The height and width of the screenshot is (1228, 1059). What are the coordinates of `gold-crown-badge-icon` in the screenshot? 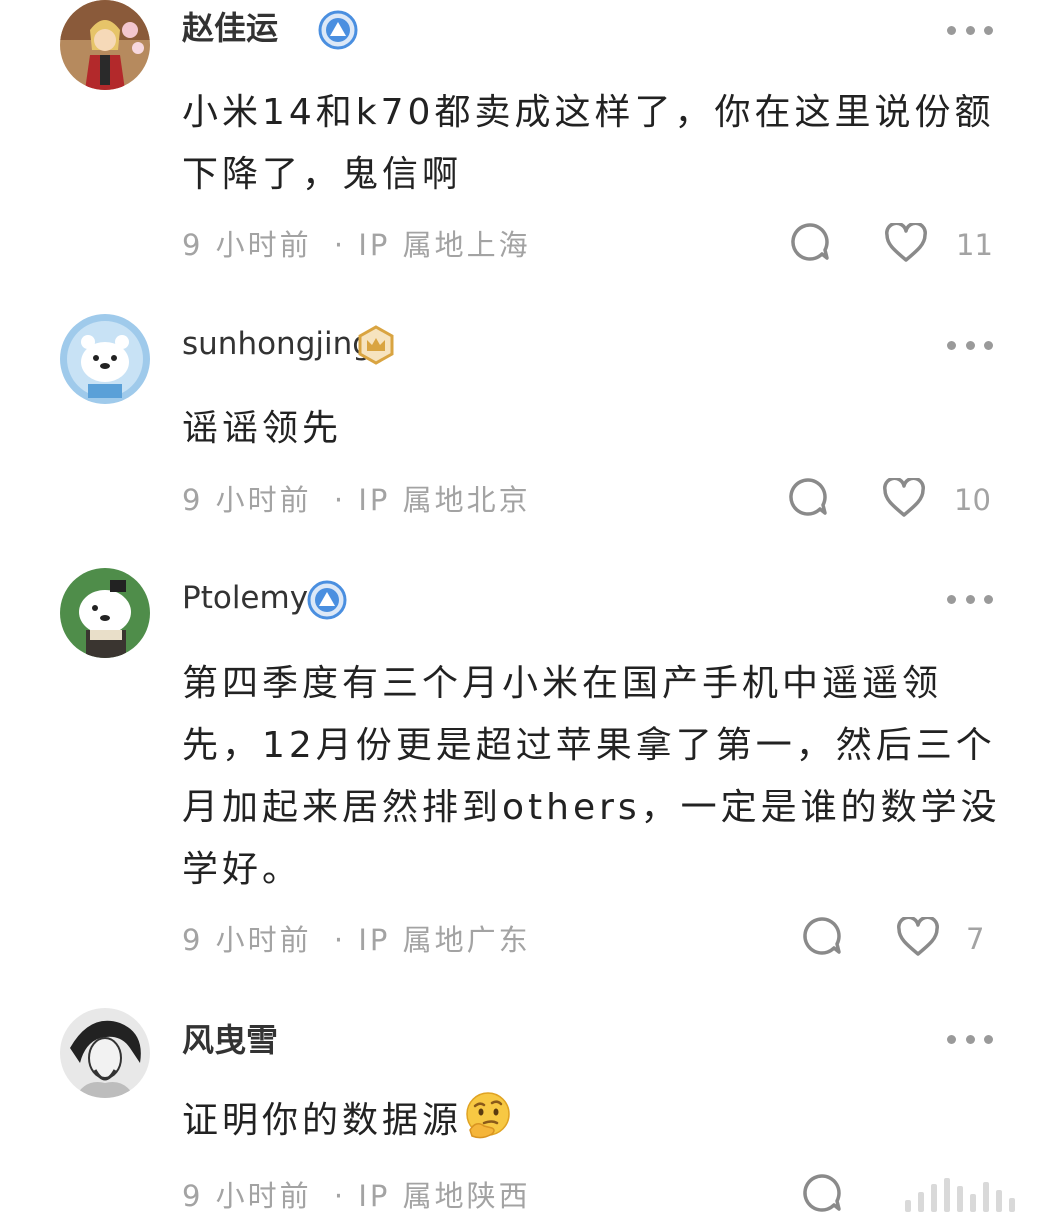 It's located at (376, 345).